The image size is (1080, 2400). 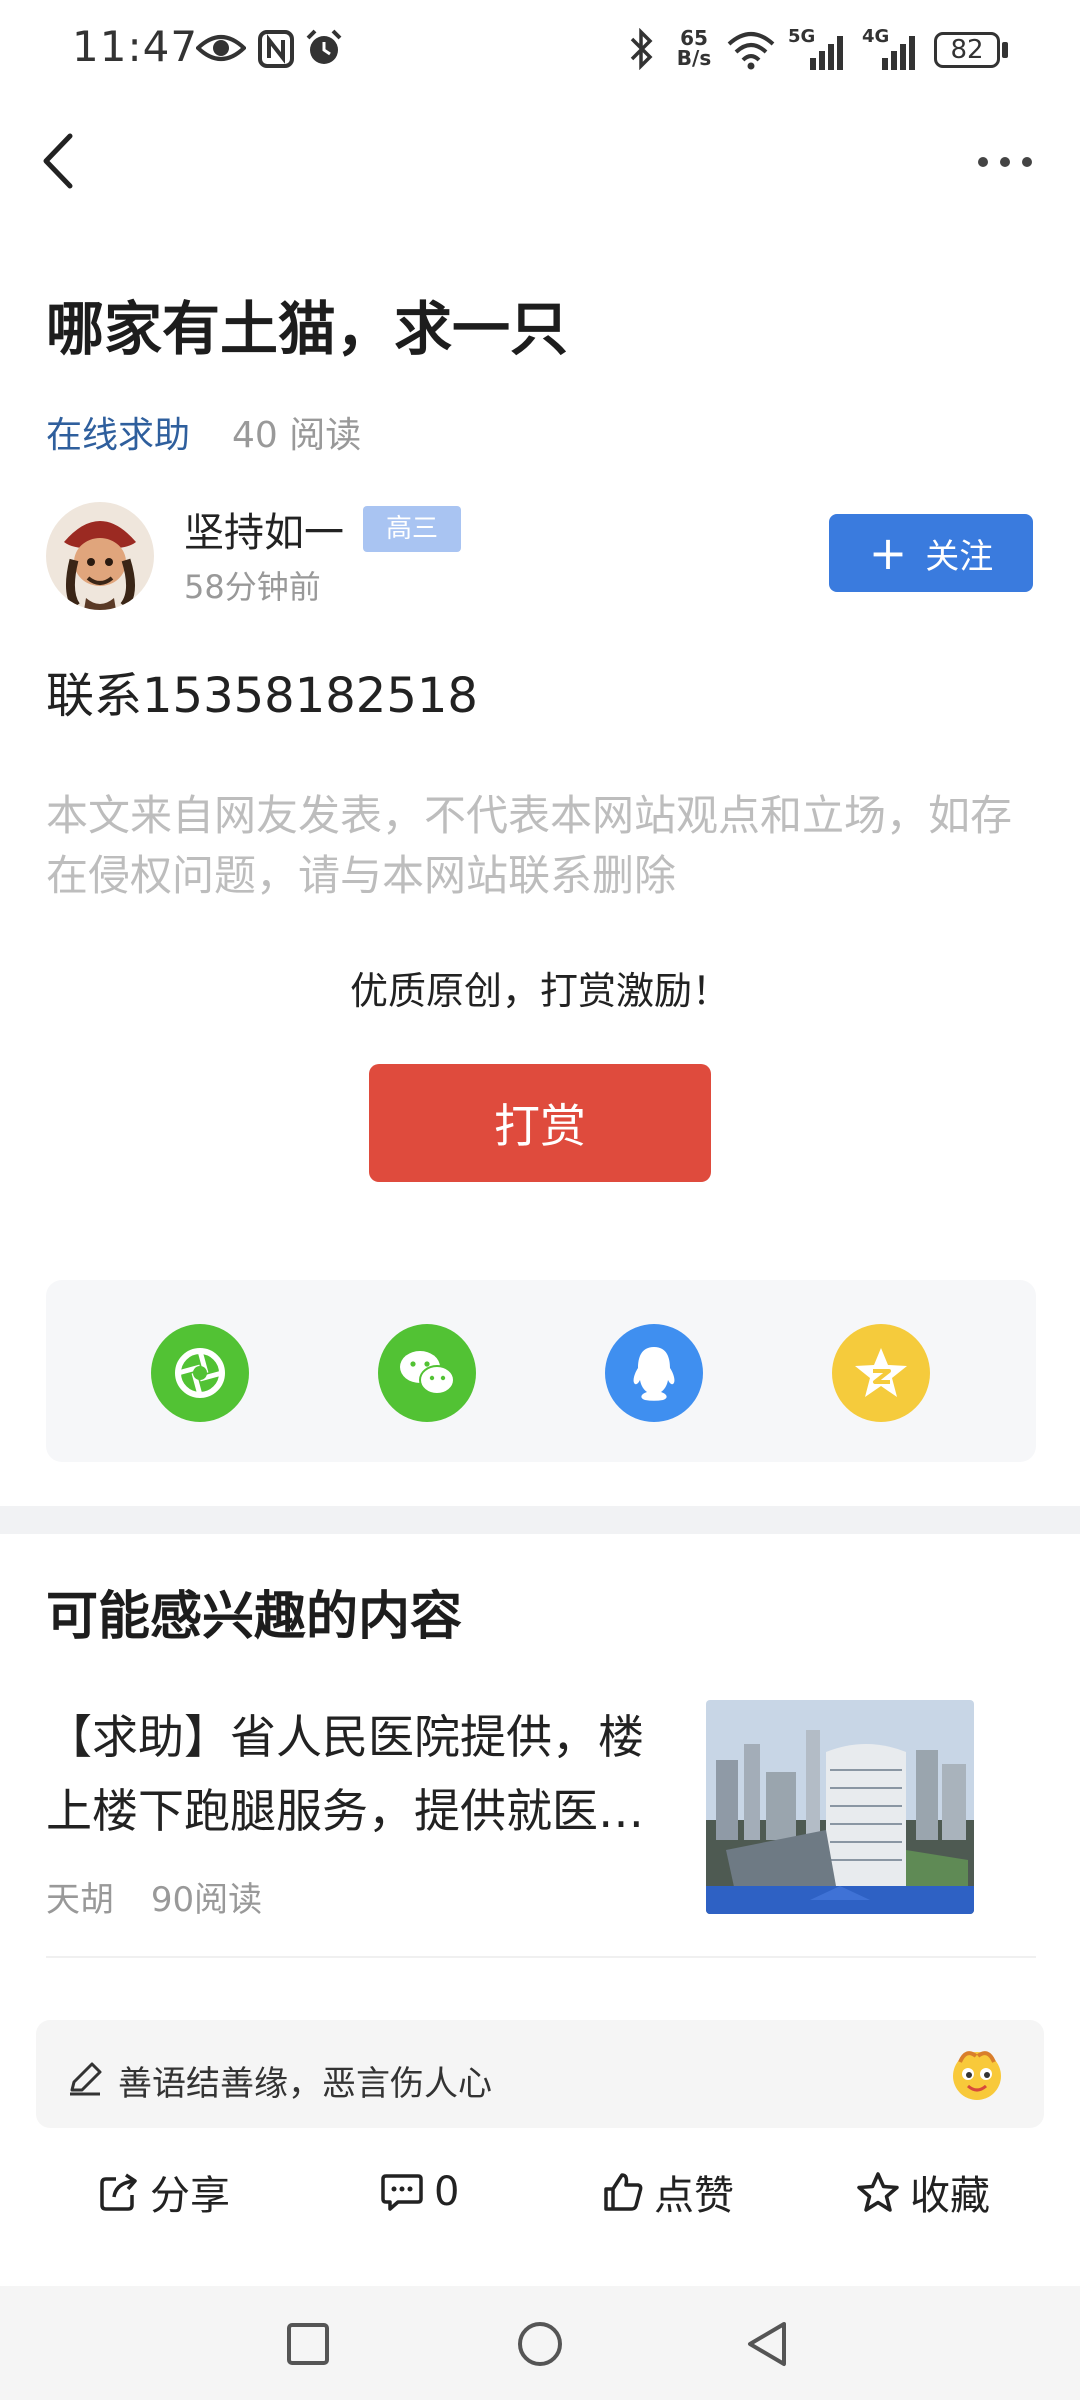 I want to click on grade-badge: 高三, so click(x=412, y=529).